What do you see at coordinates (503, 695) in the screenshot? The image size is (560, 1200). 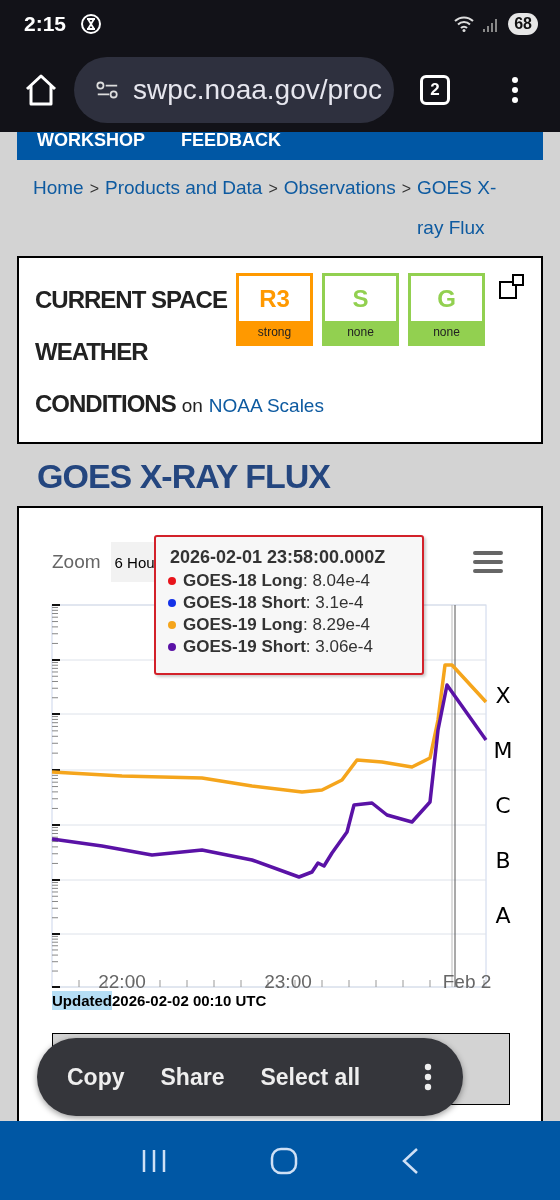 I see `class-label: X` at bounding box center [503, 695].